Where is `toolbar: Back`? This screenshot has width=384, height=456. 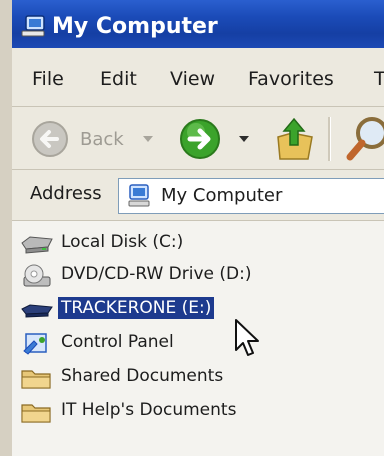
toolbar: Back is located at coordinates (198, 138).